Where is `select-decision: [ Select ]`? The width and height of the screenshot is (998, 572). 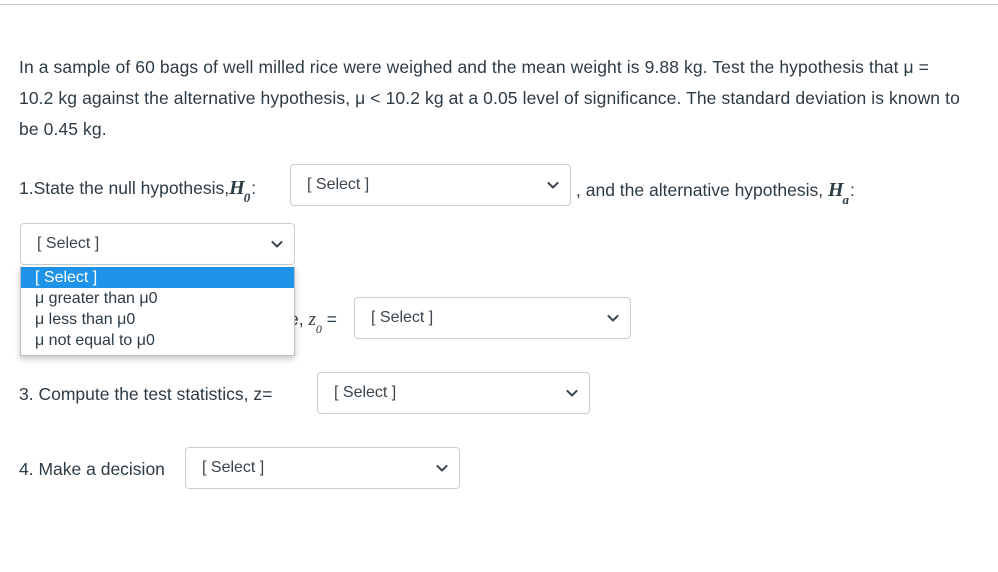 select-decision: [ Select ] is located at coordinates (322, 468).